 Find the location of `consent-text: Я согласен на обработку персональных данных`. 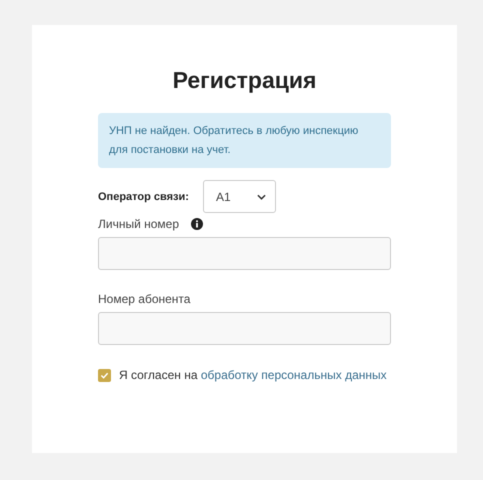

consent-text: Я согласен на обработку персональных данных is located at coordinates (253, 375).